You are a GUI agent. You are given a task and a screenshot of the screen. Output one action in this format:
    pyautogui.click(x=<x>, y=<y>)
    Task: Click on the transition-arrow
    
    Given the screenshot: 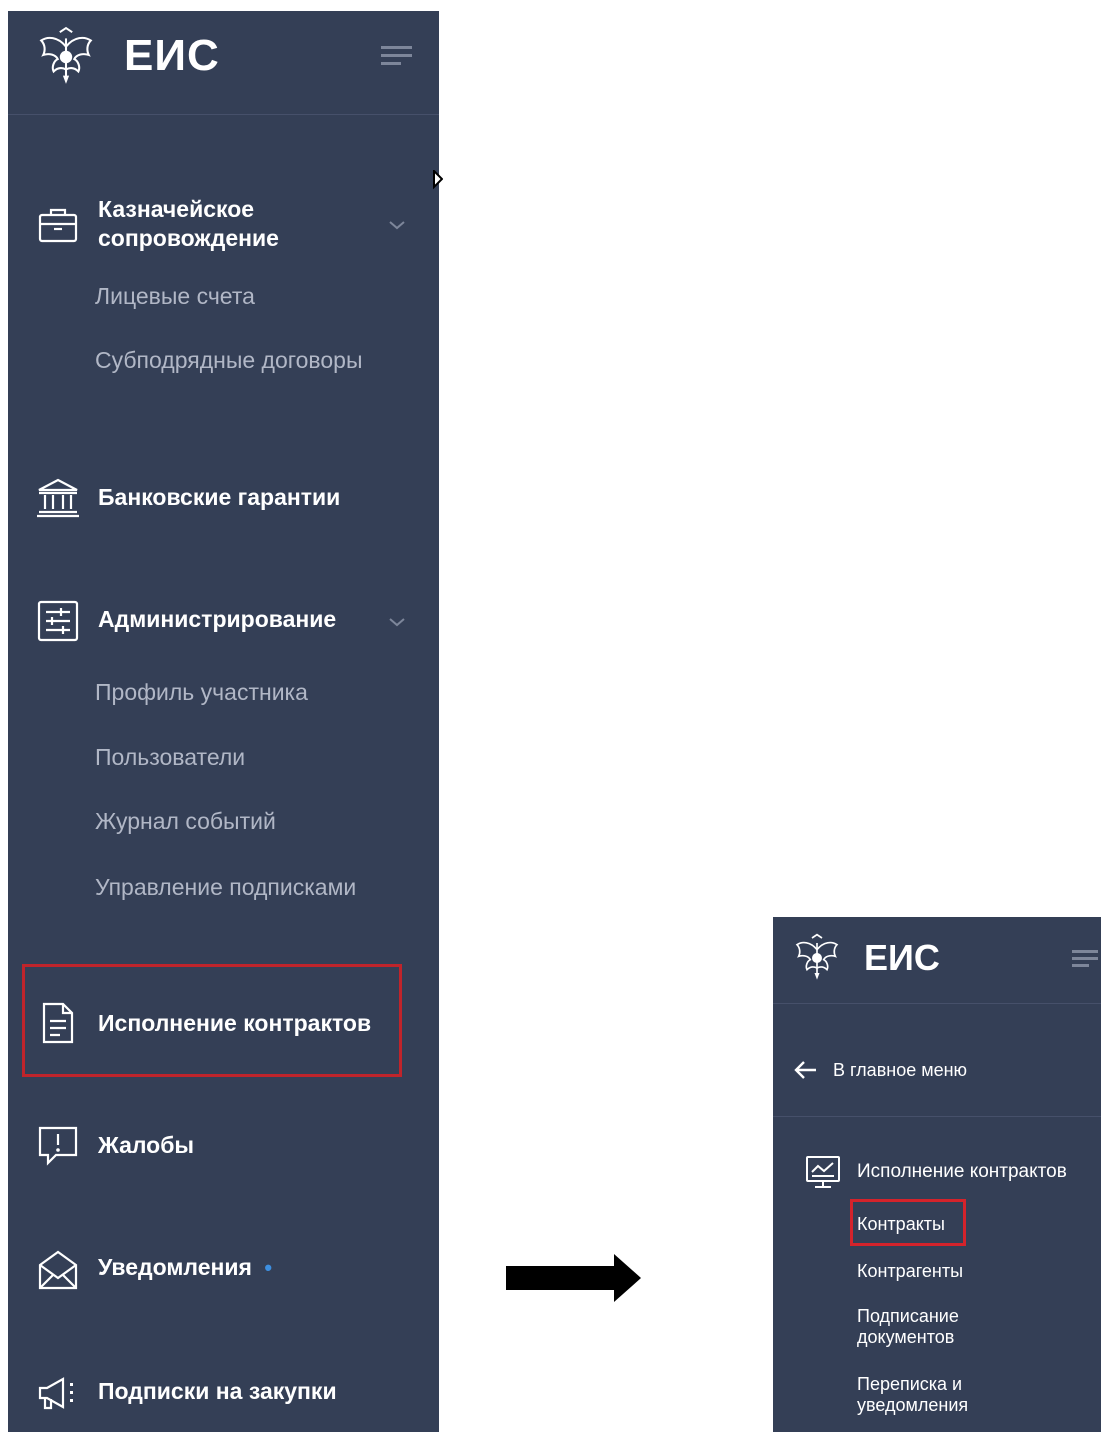 What is the action you would take?
    pyautogui.click(x=563, y=1278)
    